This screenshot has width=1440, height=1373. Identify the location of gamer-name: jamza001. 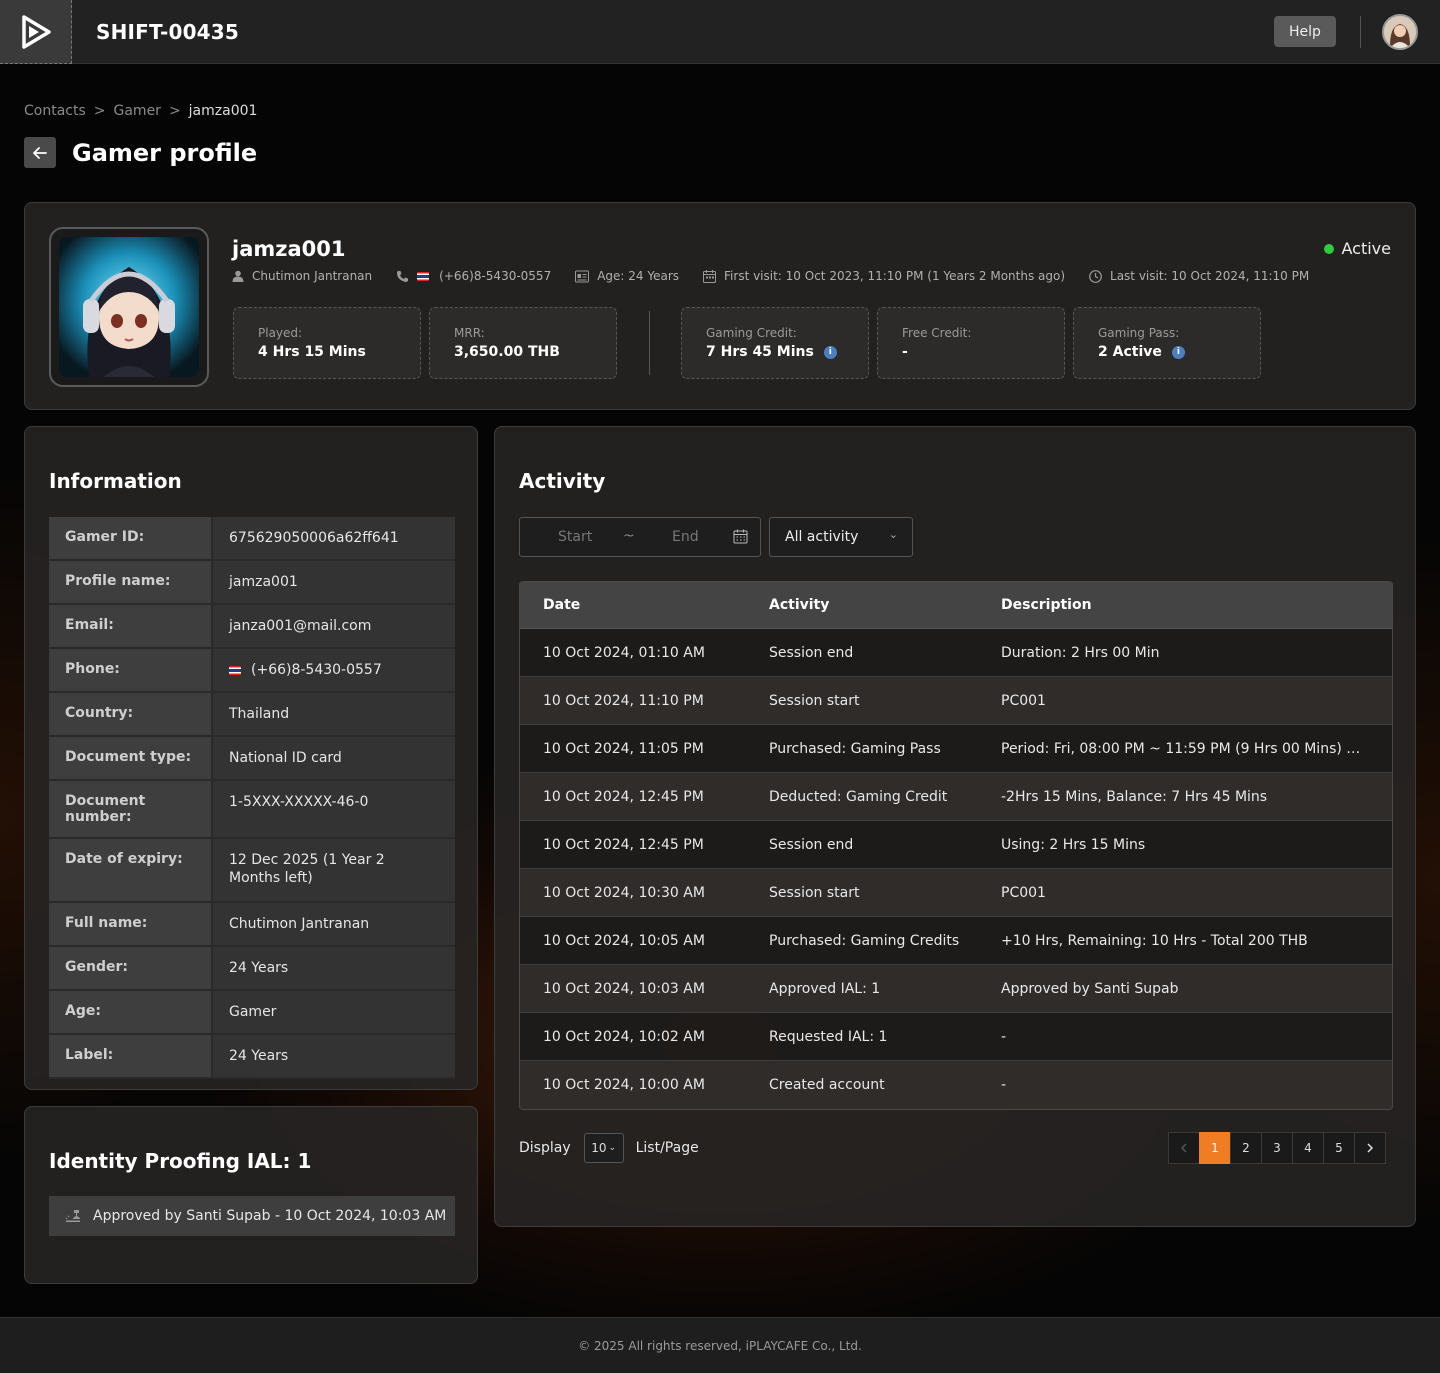
(289, 249).